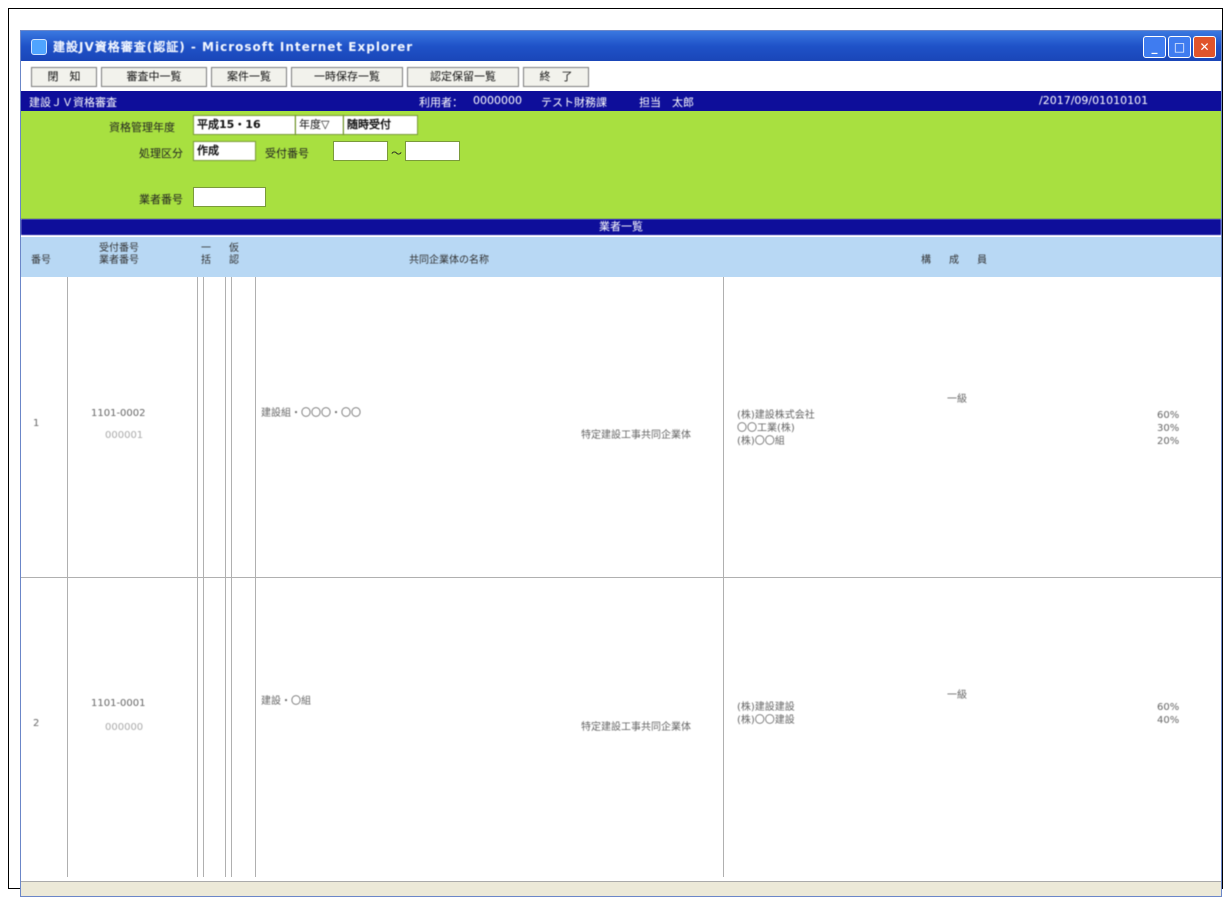 The width and height of the screenshot is (1229, 897). I want to click on row-divider, so click(621, 577).